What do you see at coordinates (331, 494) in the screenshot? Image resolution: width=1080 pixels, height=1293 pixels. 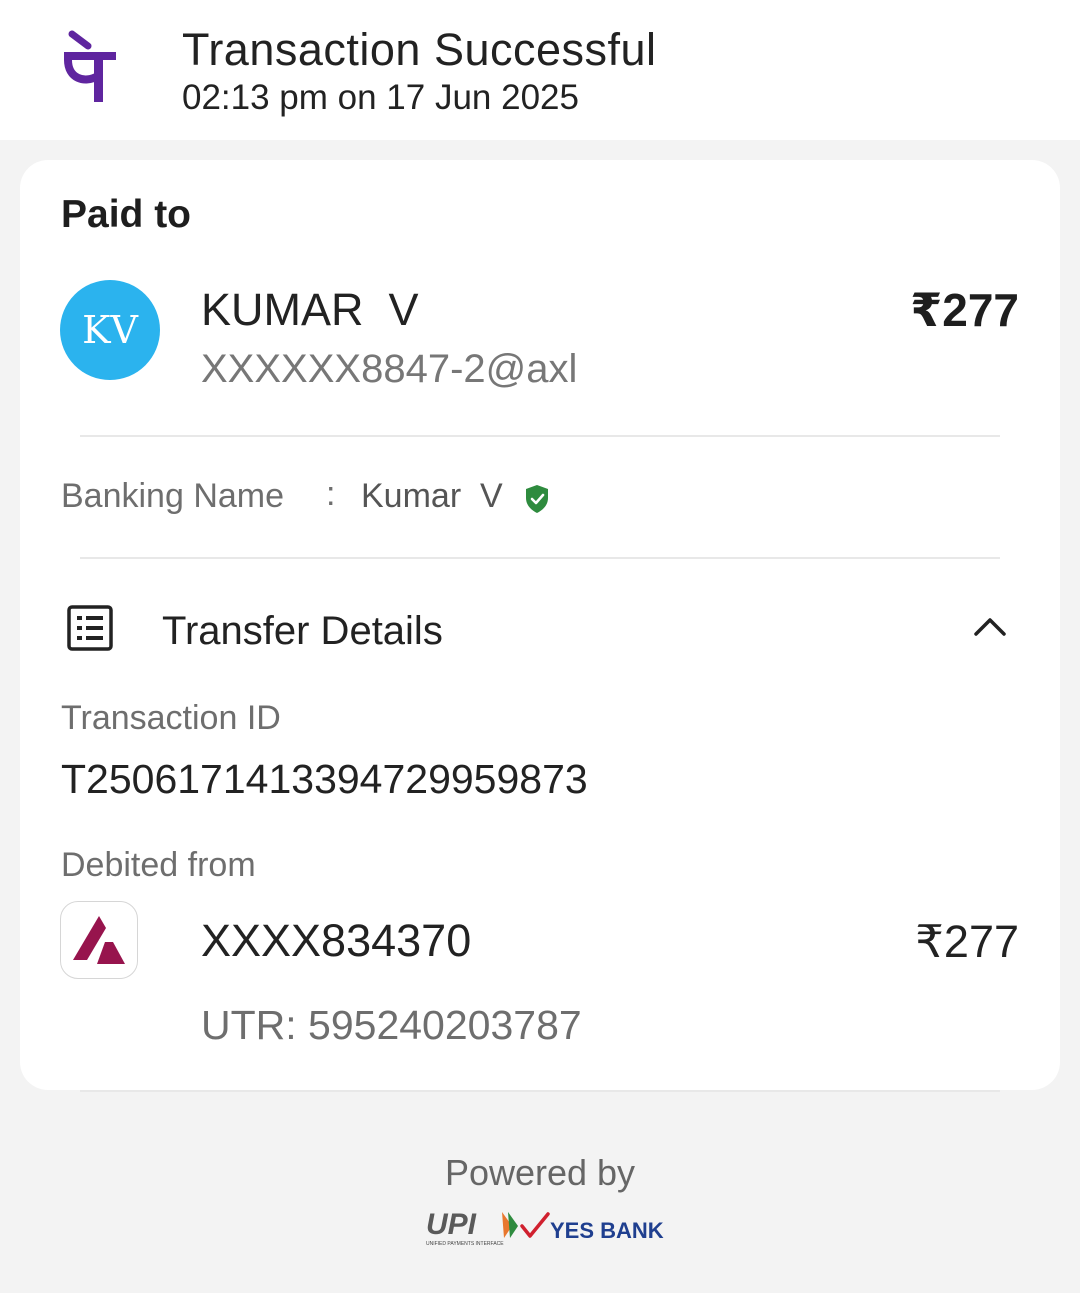 I see `banking-name-colon: :` at bounding box center [331, 494].